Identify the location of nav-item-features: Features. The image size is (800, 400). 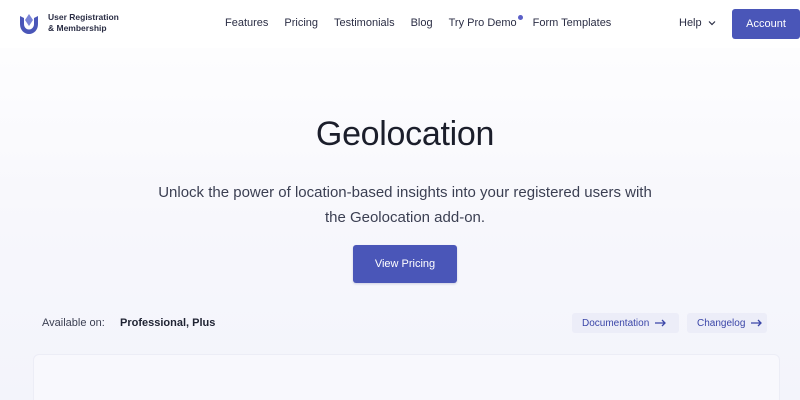
(246, 23).